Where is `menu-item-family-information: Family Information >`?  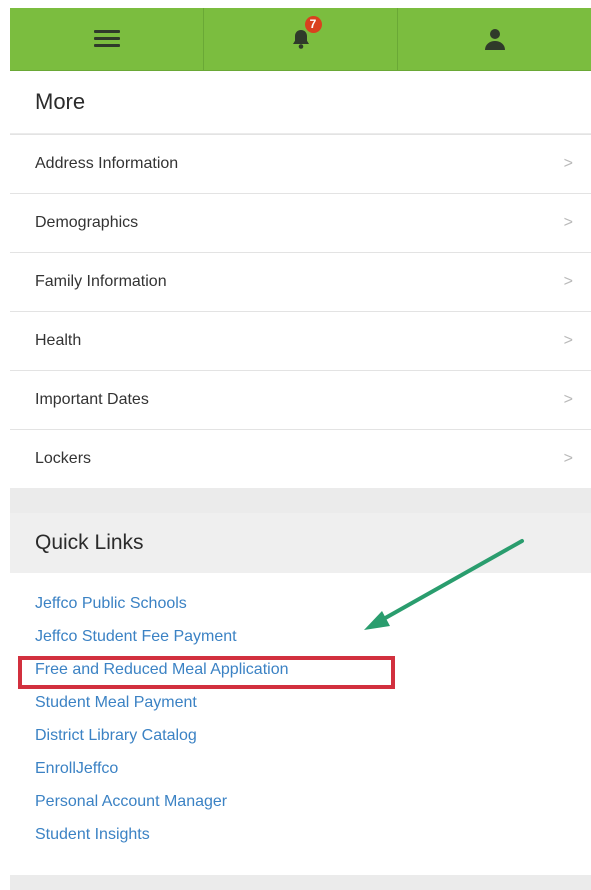 menu-item-family-information: Family Information > is located at coordinates (300, 281).